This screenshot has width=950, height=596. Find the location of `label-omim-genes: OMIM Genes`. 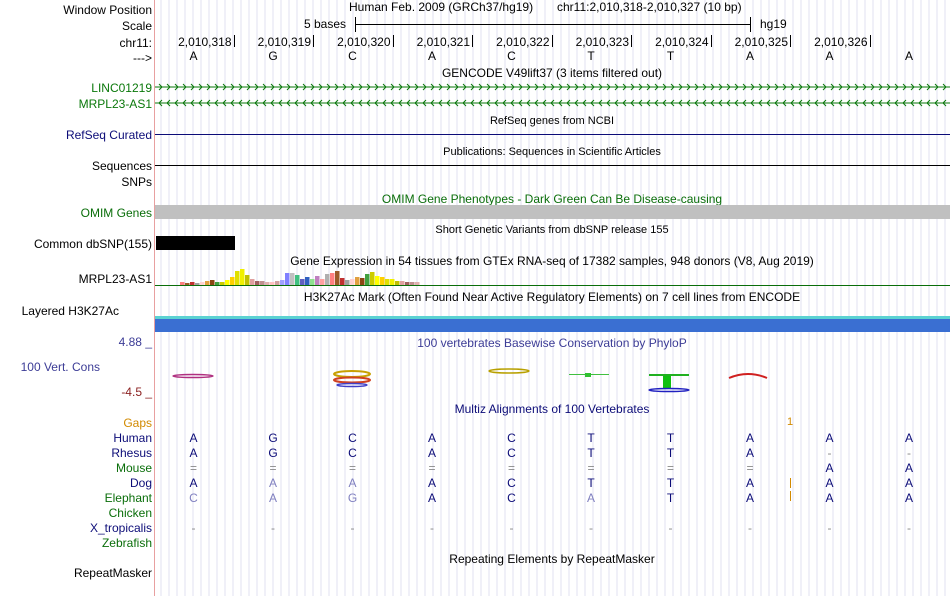

label-omim-genes: OMIM Genes is located at coordinates (116, 213).